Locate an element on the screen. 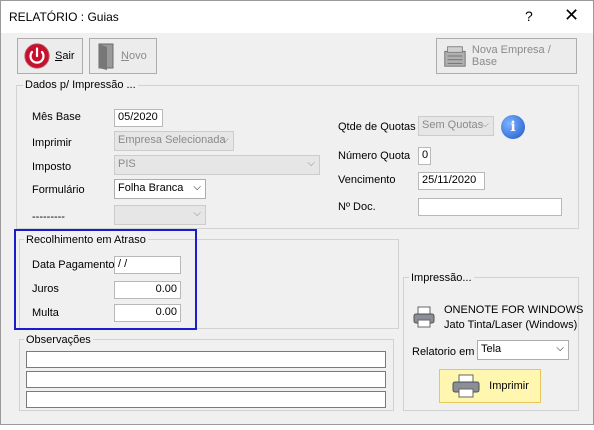 This screenshot has height=430, width=594. juros-field: 0.00 is located at coordinates (147, 290).